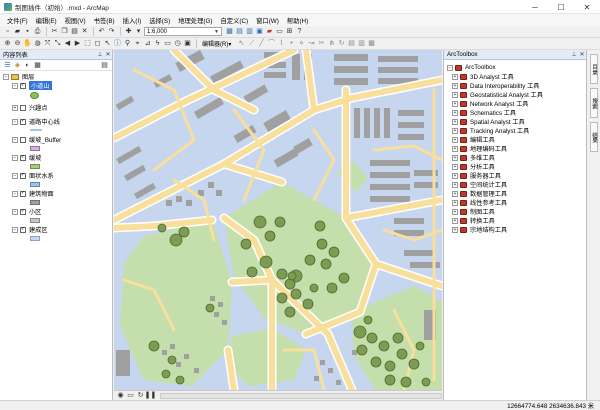 This screenshot has height=410, width=600. I want to click on tab-search: 搜索, so click(594, 103).